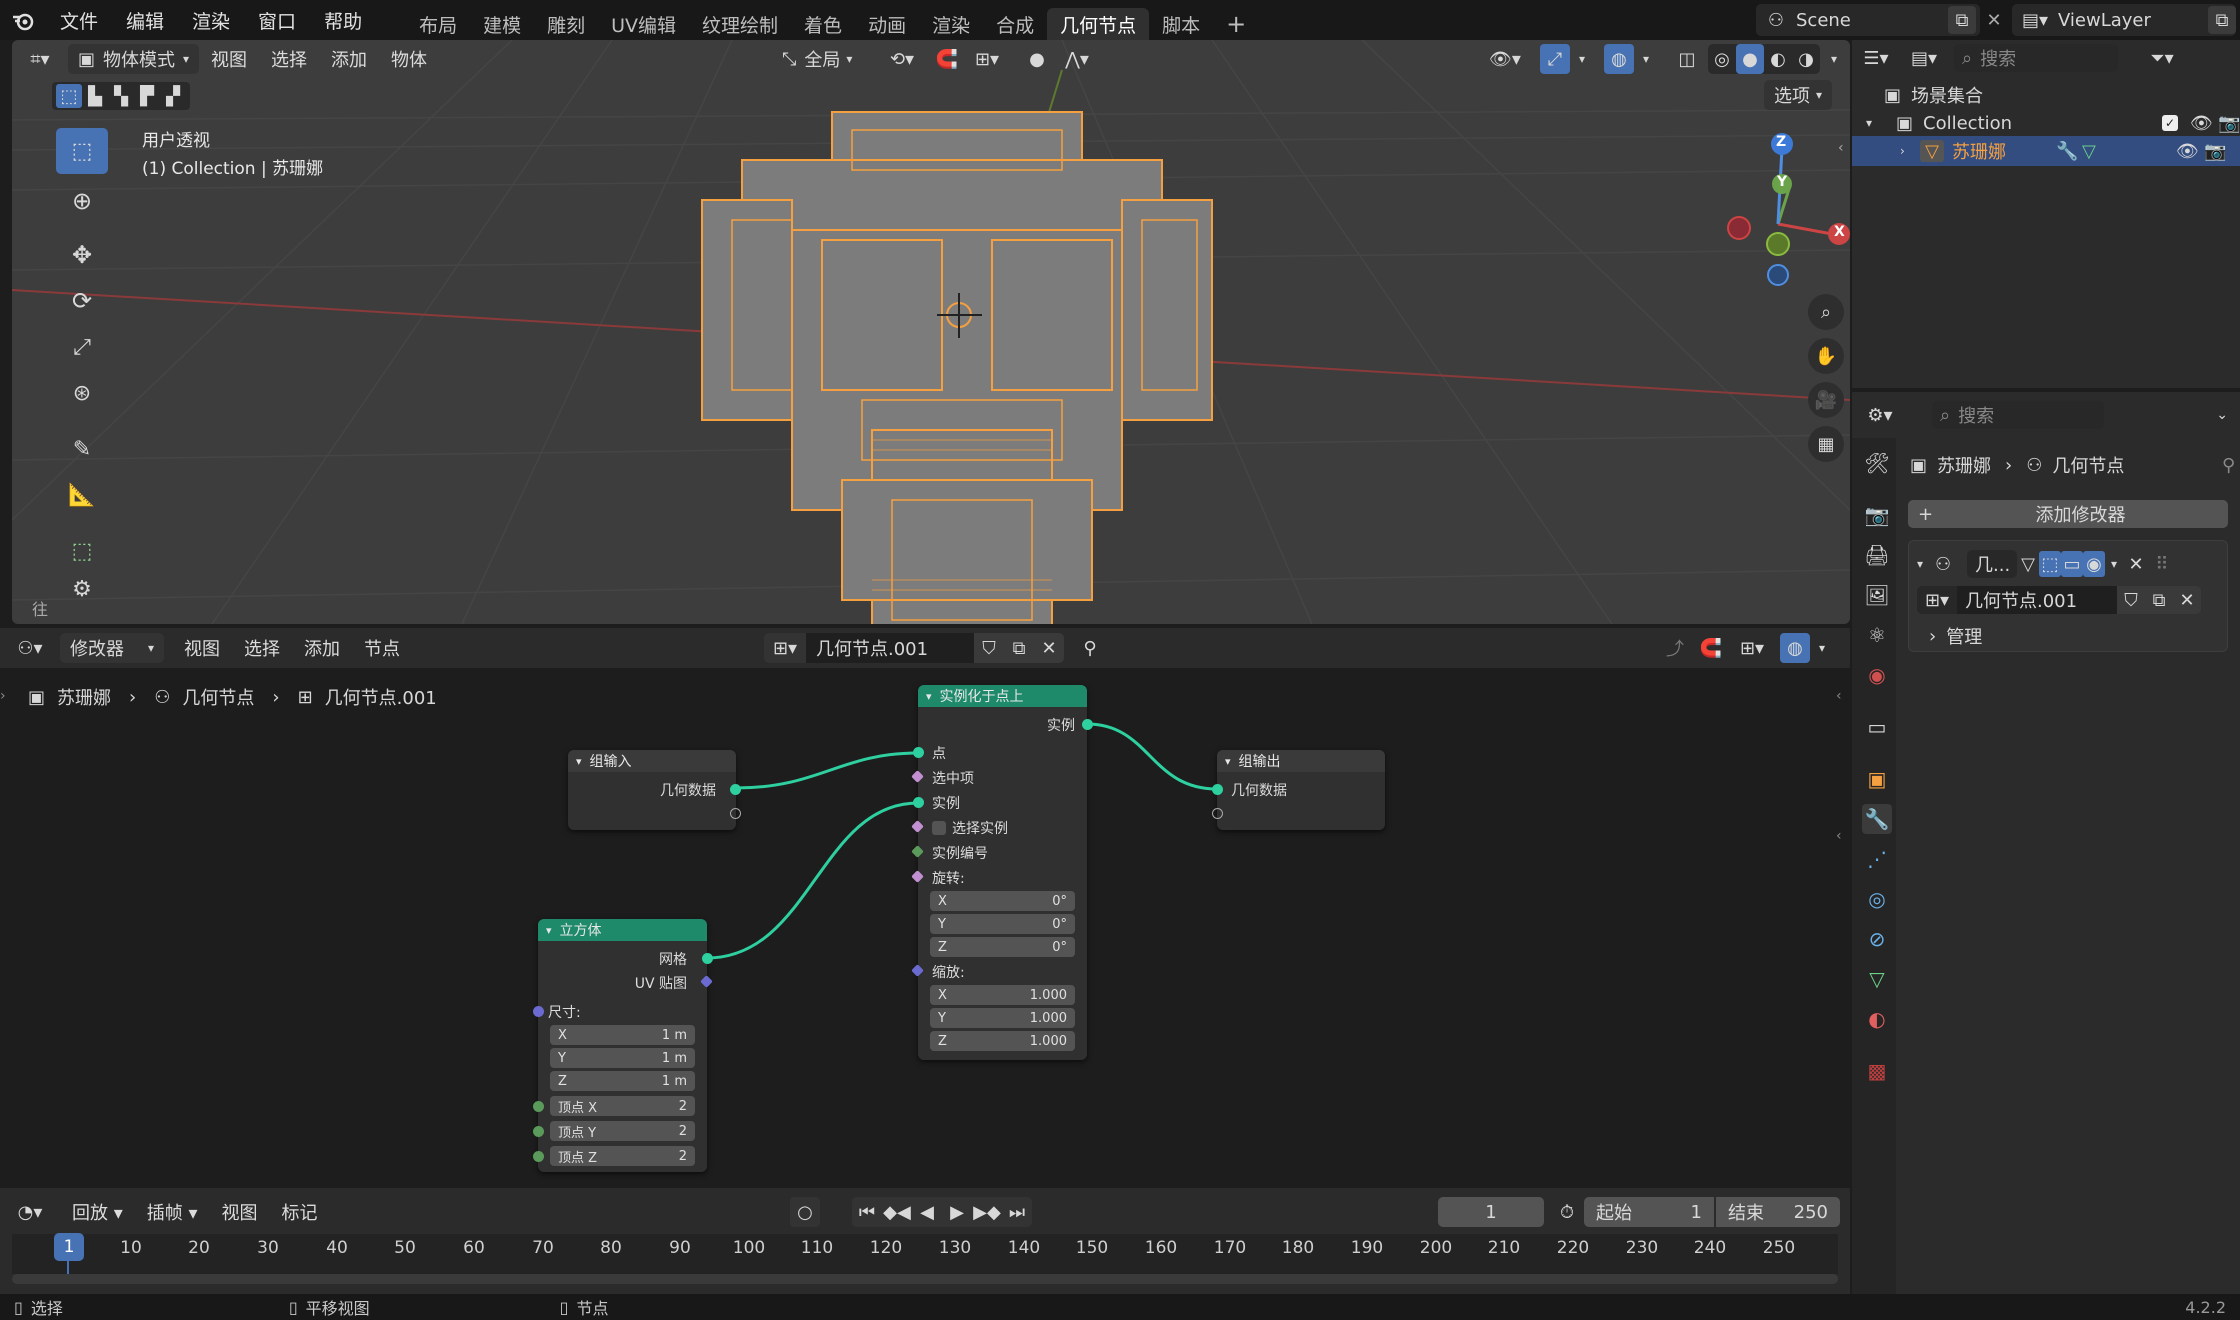 The image size is (2240, 1320). Describe the element at coordinates (1880, 415) in the screenshot. I see `properties-editor-icon: ⚙▾` at that location.